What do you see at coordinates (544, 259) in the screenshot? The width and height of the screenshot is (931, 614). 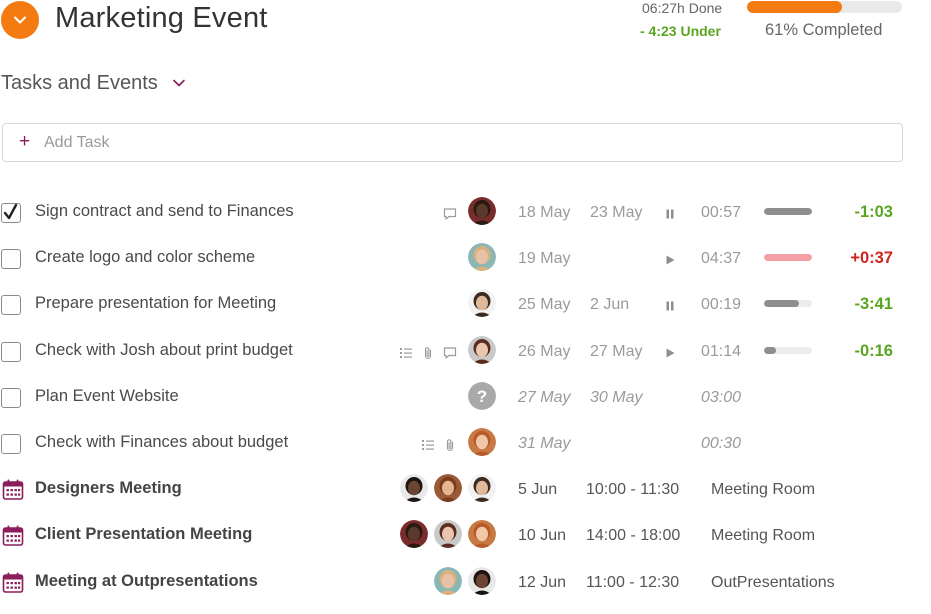 I see `start-date: 19 May` at bounding box center [544, 259].